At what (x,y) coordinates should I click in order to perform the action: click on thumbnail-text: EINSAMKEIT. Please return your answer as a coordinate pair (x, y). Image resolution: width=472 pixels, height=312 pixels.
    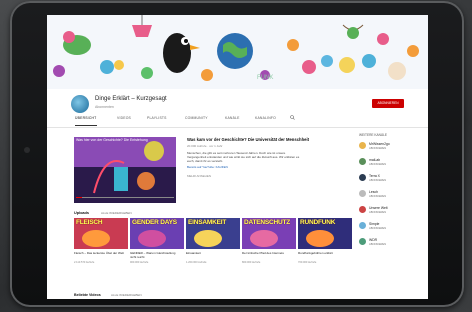
    Looking at the image, I should click on (207, 222).